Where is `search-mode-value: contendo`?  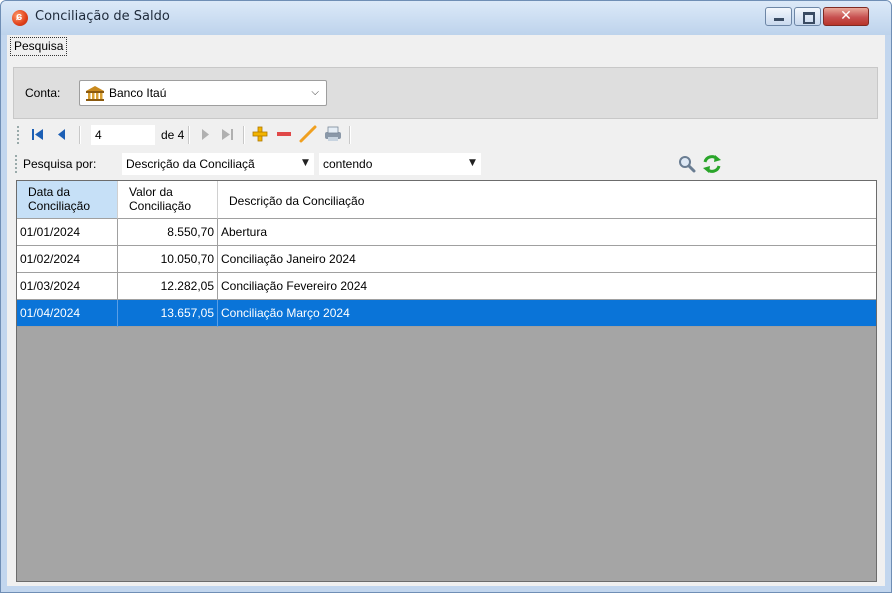 search-mode-value: contendo is located at coordinates (348, 164).